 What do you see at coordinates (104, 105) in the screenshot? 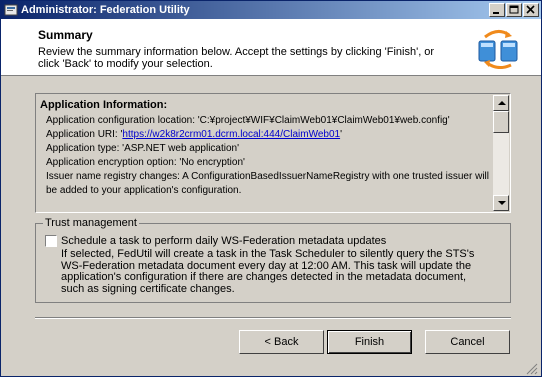
I see `summary-heading: Application Information:` at bounding box center [104, 105].